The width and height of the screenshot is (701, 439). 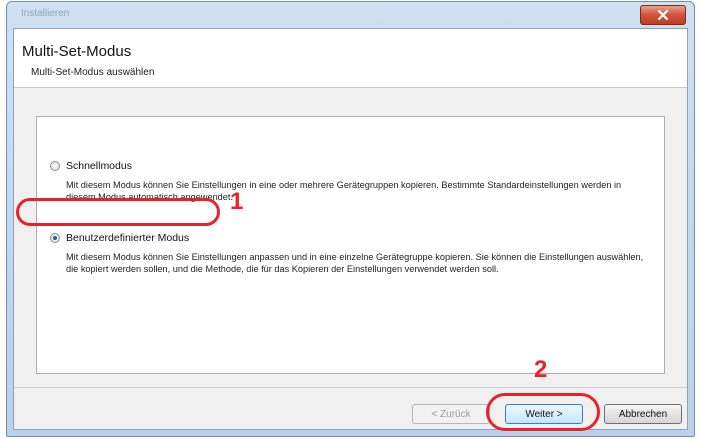 I want to click on radio-button-benutzerdefiniert, so click(x=55, y=238).